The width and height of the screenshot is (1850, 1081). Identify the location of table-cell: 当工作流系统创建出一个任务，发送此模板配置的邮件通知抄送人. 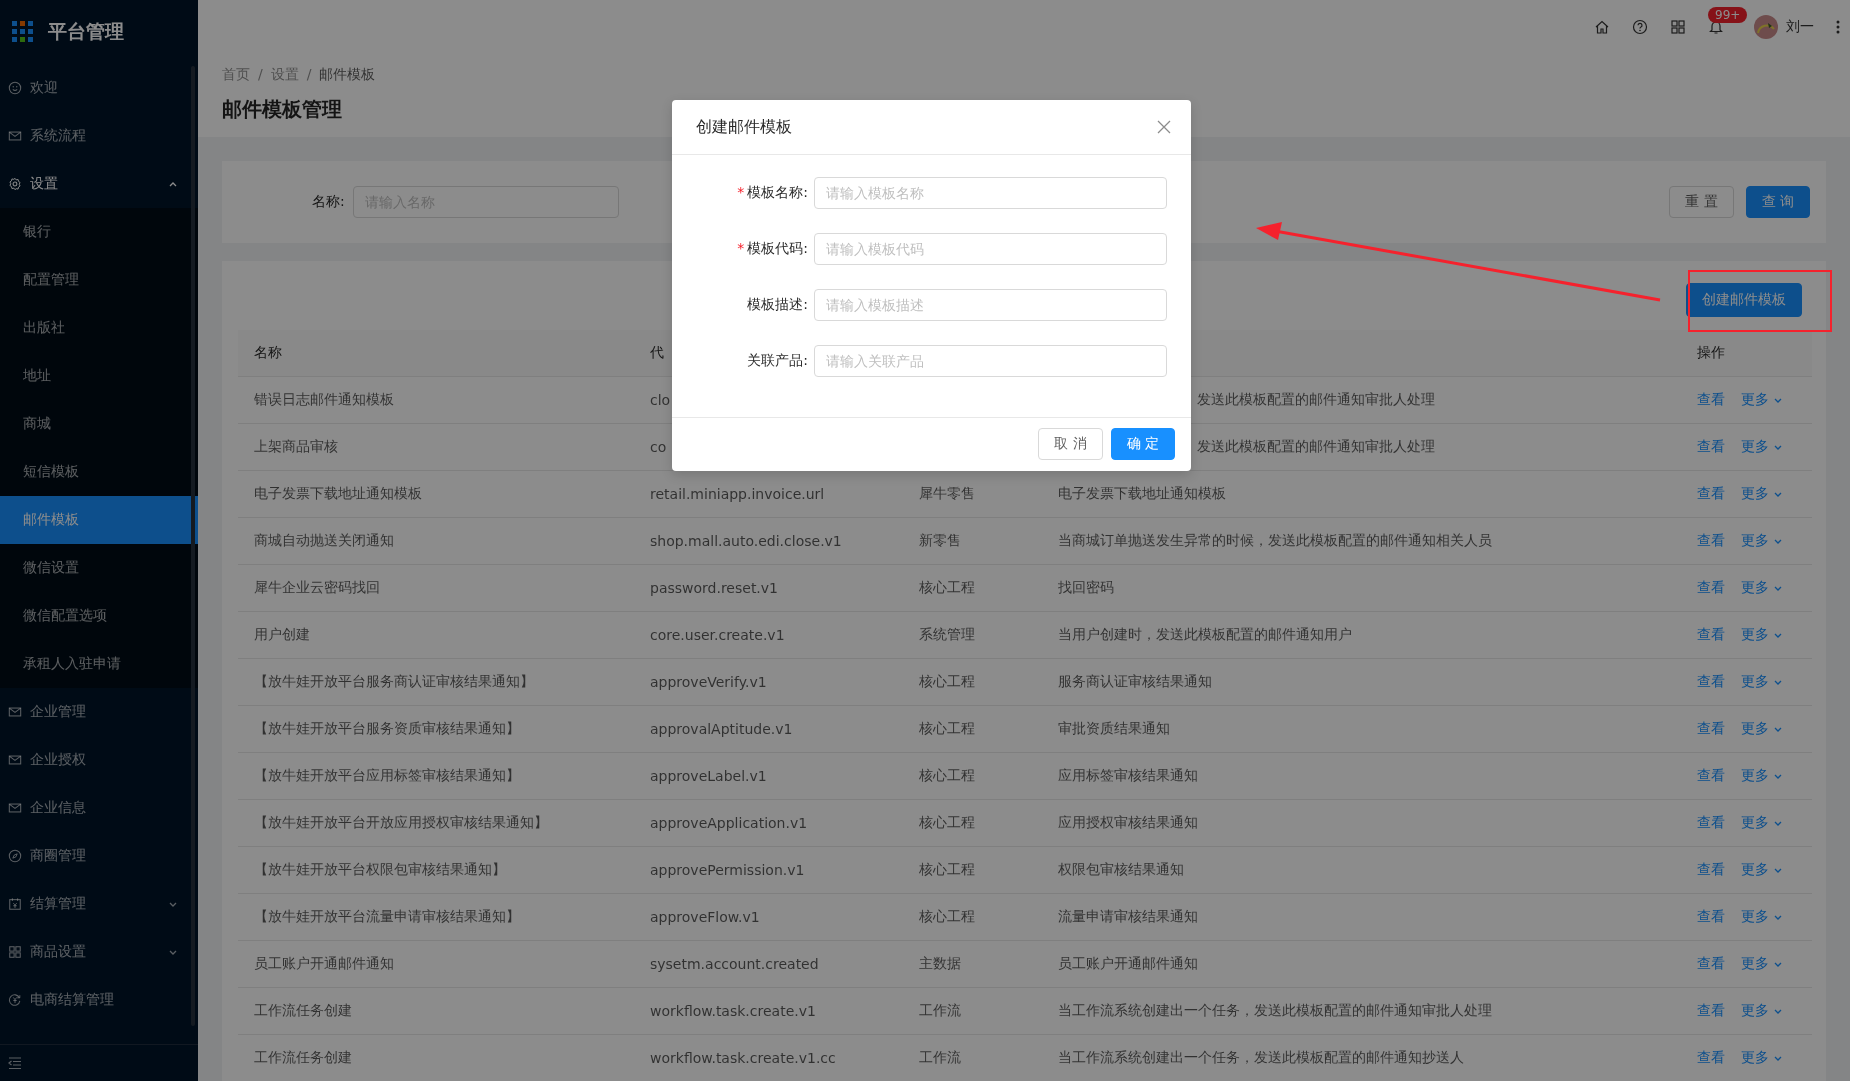
(1261, 1058).